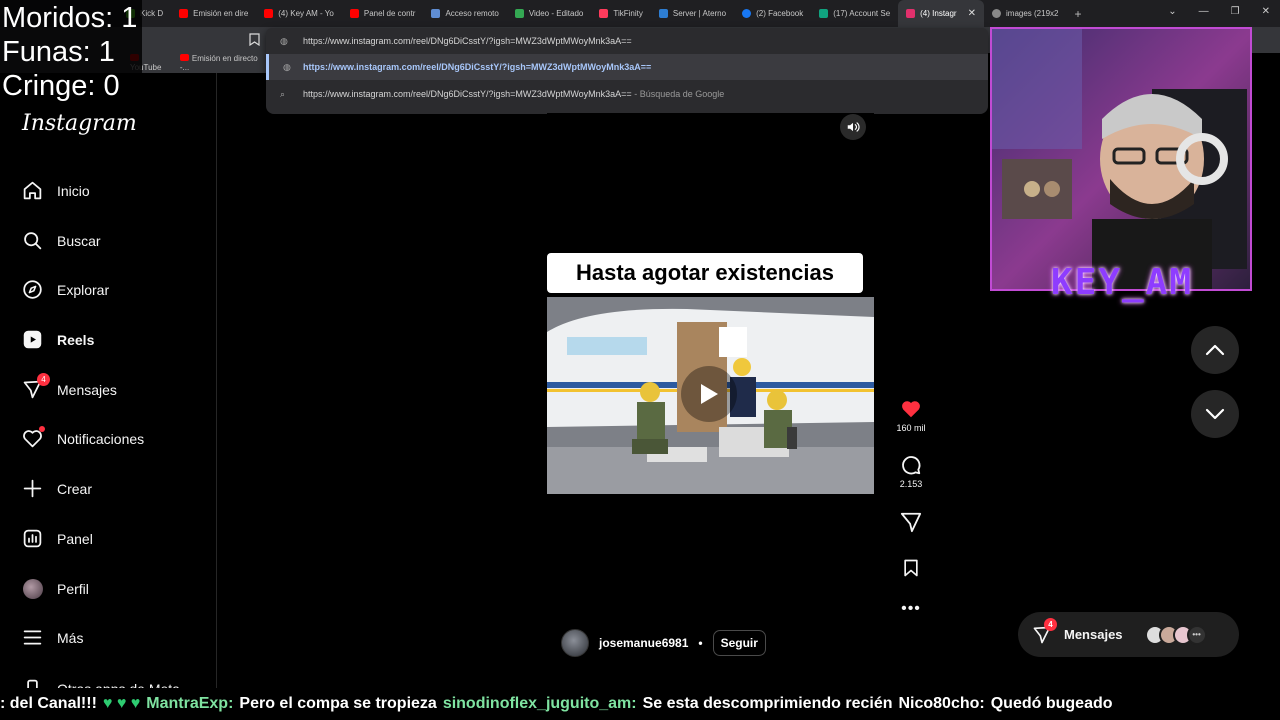 The width and height of the screenshot is (1280, 720). I want to click on like-button: 160 mil, so click(911, 415).